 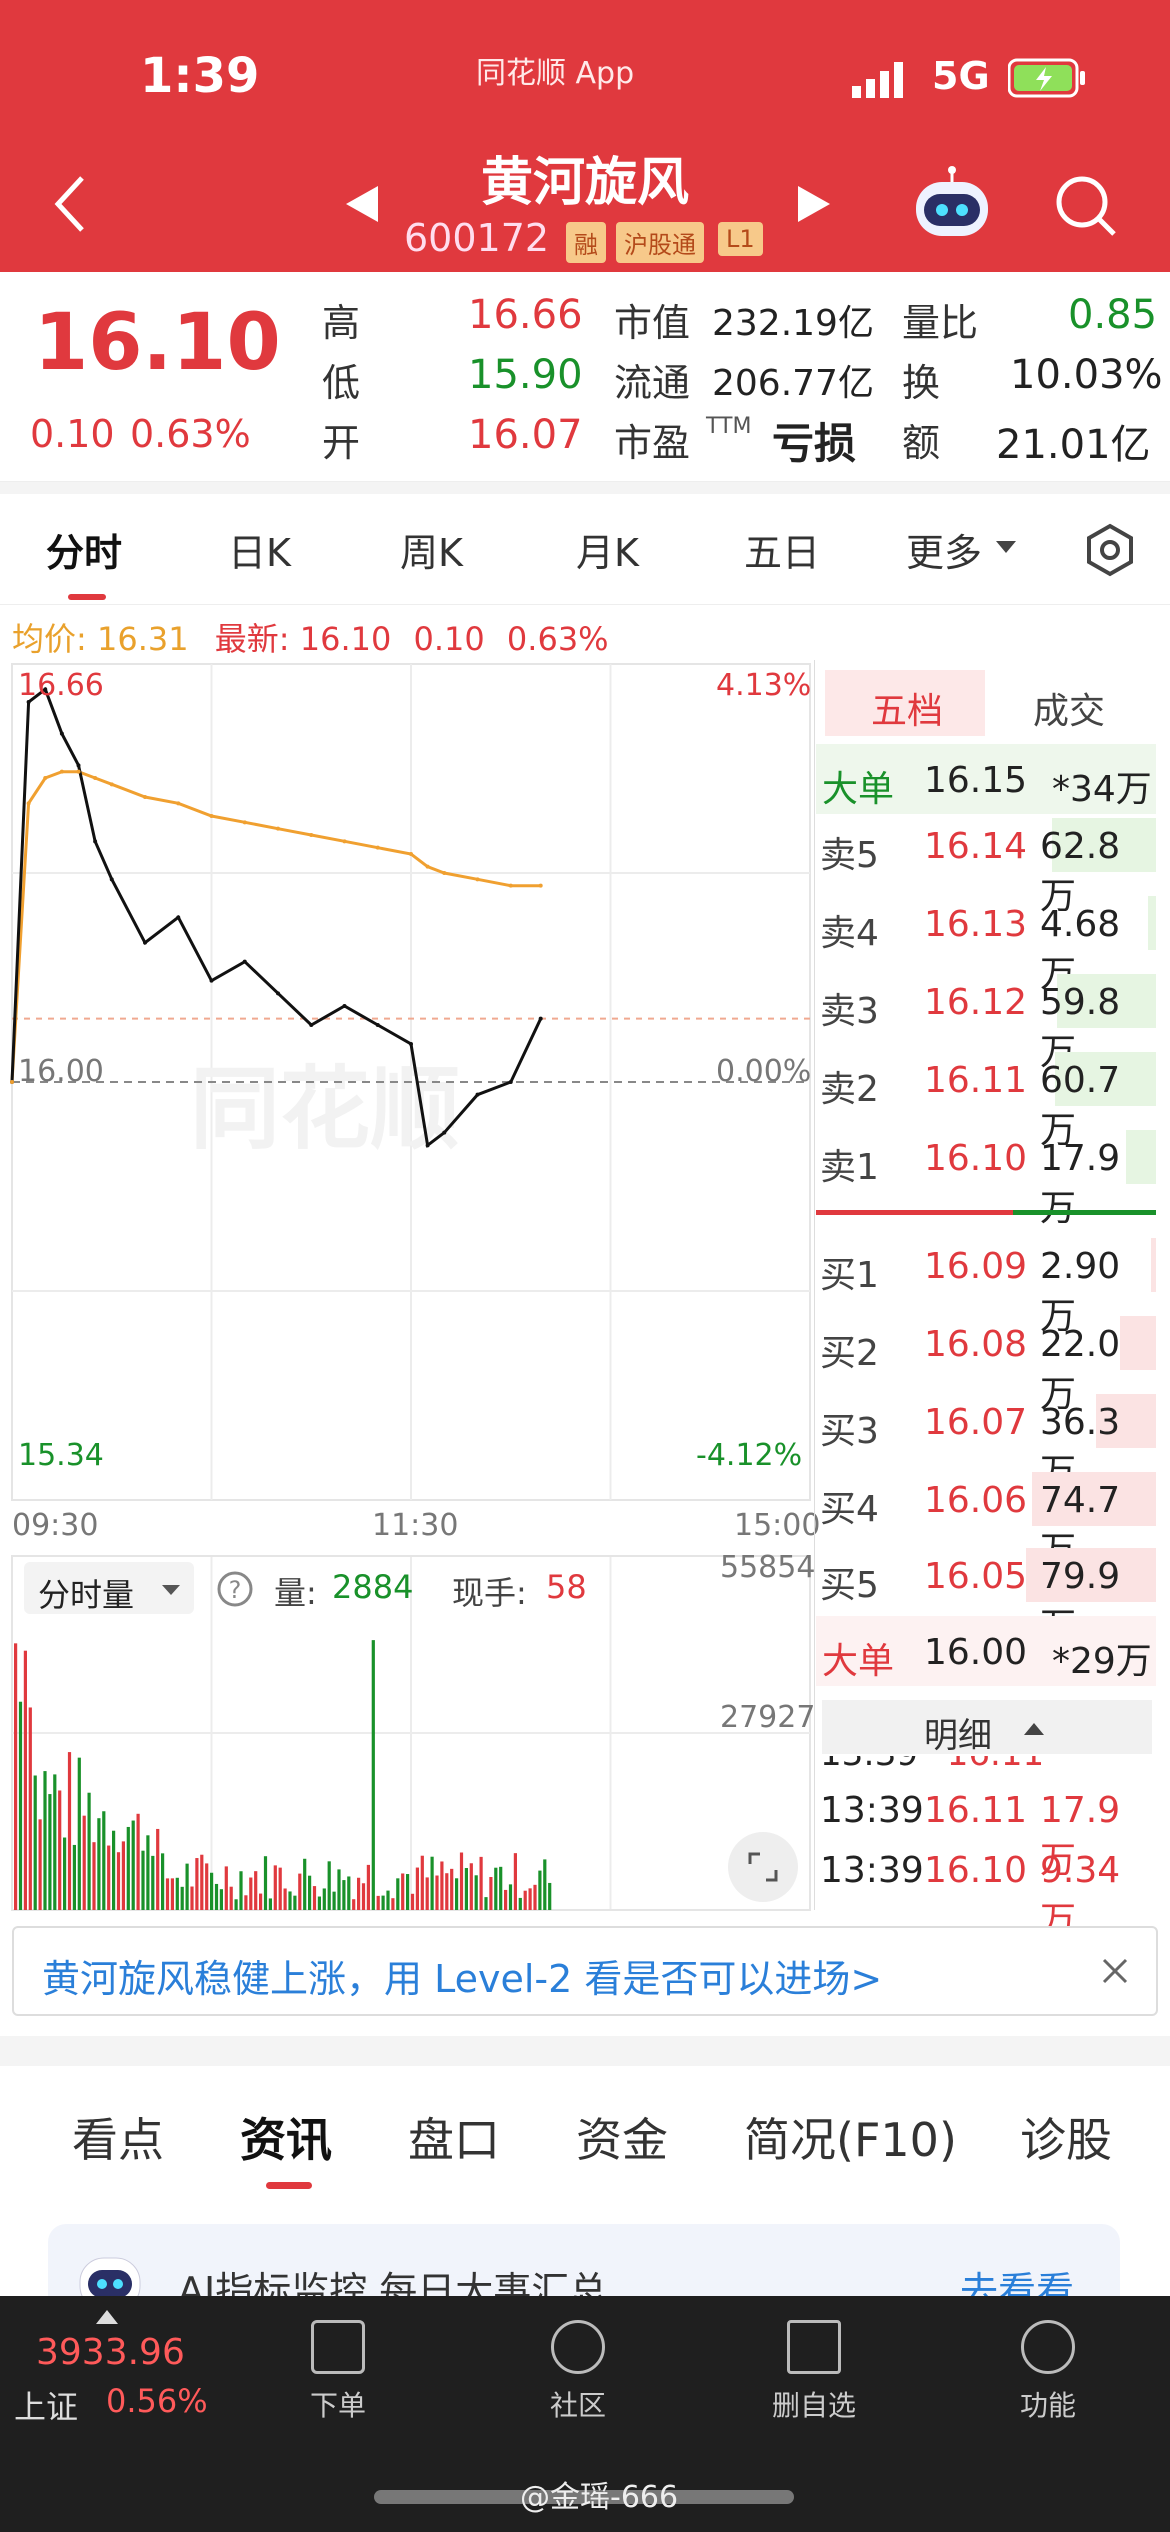 I want to click on search-icon, so click(x=1086, y=208).